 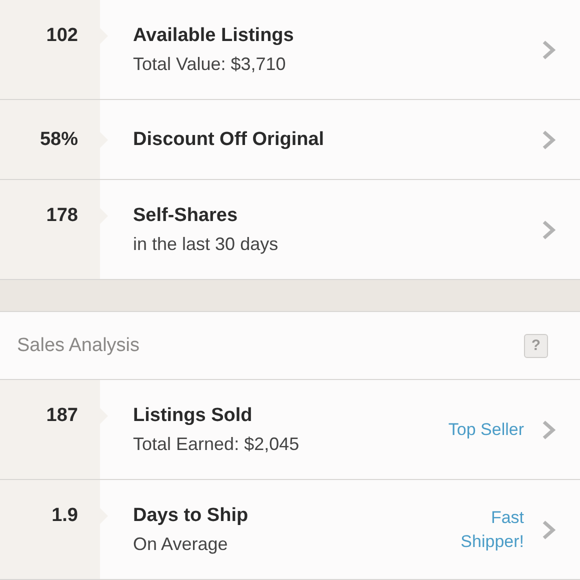 I want to click on badge-text: Top Seller, so click(x=486, y=429).